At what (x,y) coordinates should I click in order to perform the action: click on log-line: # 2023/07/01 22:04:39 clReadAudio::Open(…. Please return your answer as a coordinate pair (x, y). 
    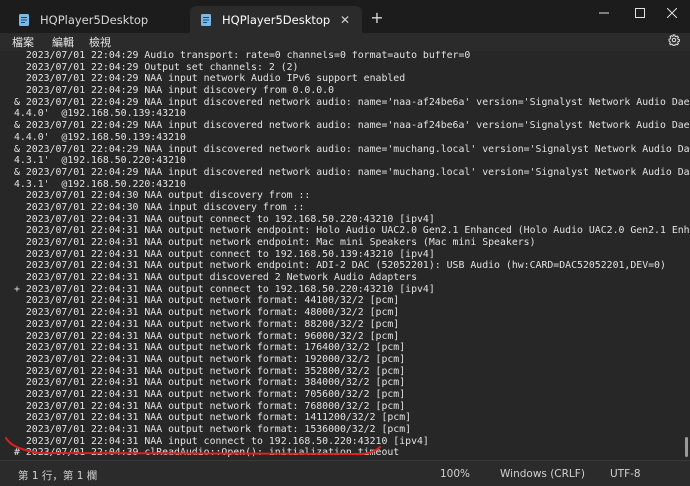
    Looking at the image, I should click on (207, 453).